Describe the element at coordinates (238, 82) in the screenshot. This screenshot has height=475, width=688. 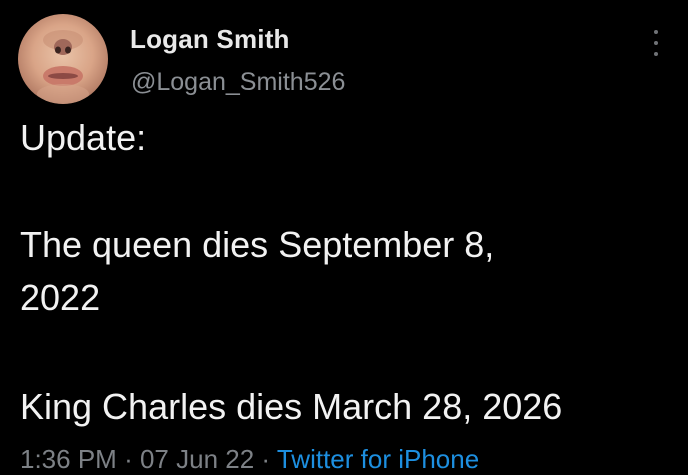
I see `author-handle: @Logan_Smith526` at that location.